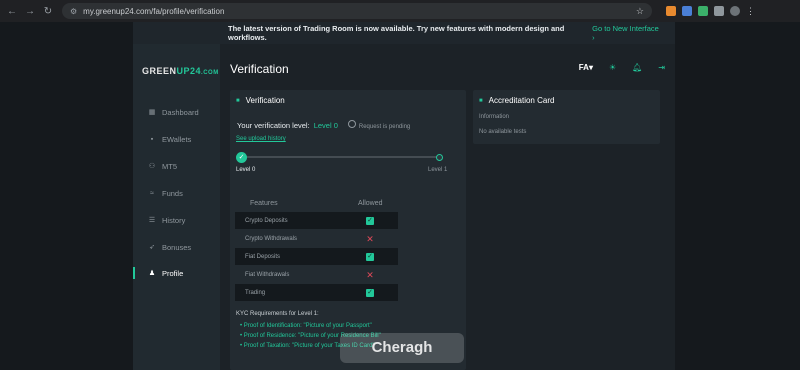 The width and height of the screenshot is (800, 370). What do you see at coordinates (152, 220) in the screenshot?
I see `history-icon: ☰` at bounding box center [152, 220].